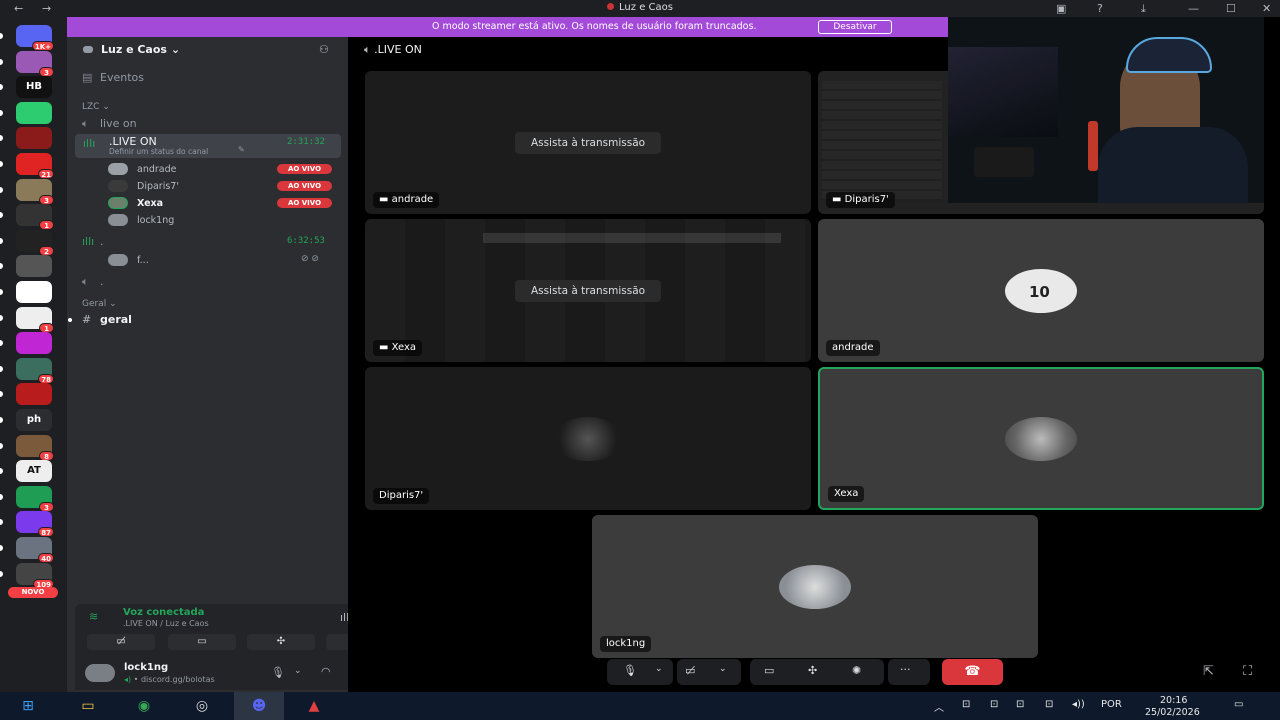  What do you see at coordinates (1208, 671) in the screenshot?
I see `popout-icon: ⇱` at bounding box center [1208, 671].